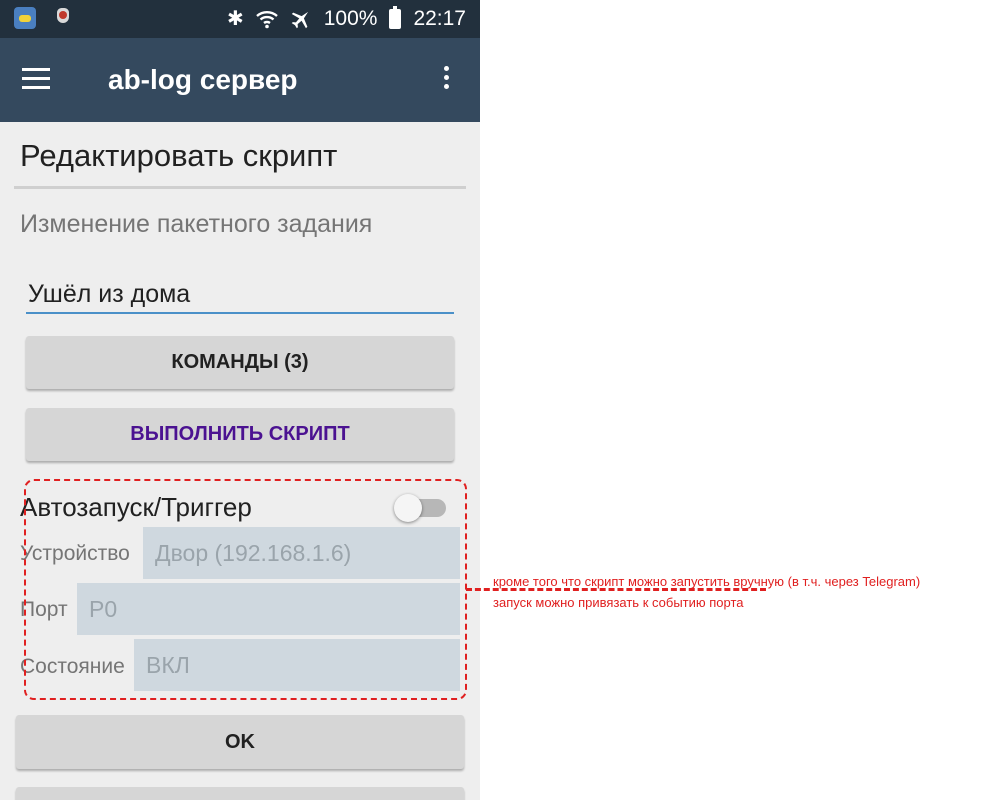  I want to click on annotation-line-2: запуск можно привязать к событию порта, so click(618, 602).